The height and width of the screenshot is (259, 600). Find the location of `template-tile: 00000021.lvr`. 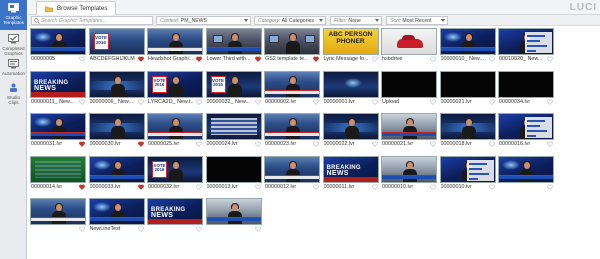

template-tile: 00000021.lvr is located at coordinates (467, 88).